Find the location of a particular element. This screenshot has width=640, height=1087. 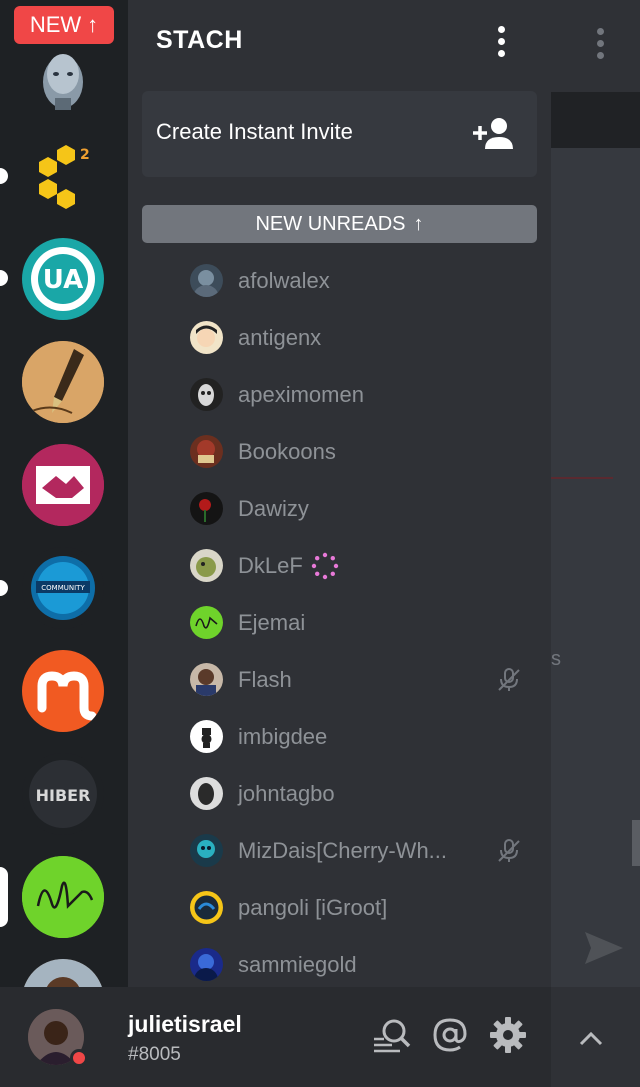

member-item: afolwalex is located at coordinates (360, 280).